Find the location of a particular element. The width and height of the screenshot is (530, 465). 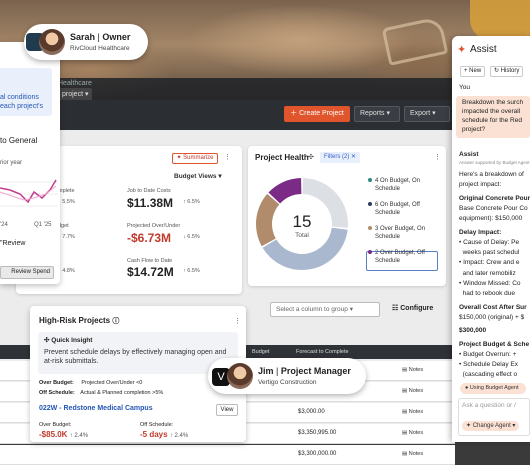

review-spend-button: Review Spend is located at coordinates (27, 272).